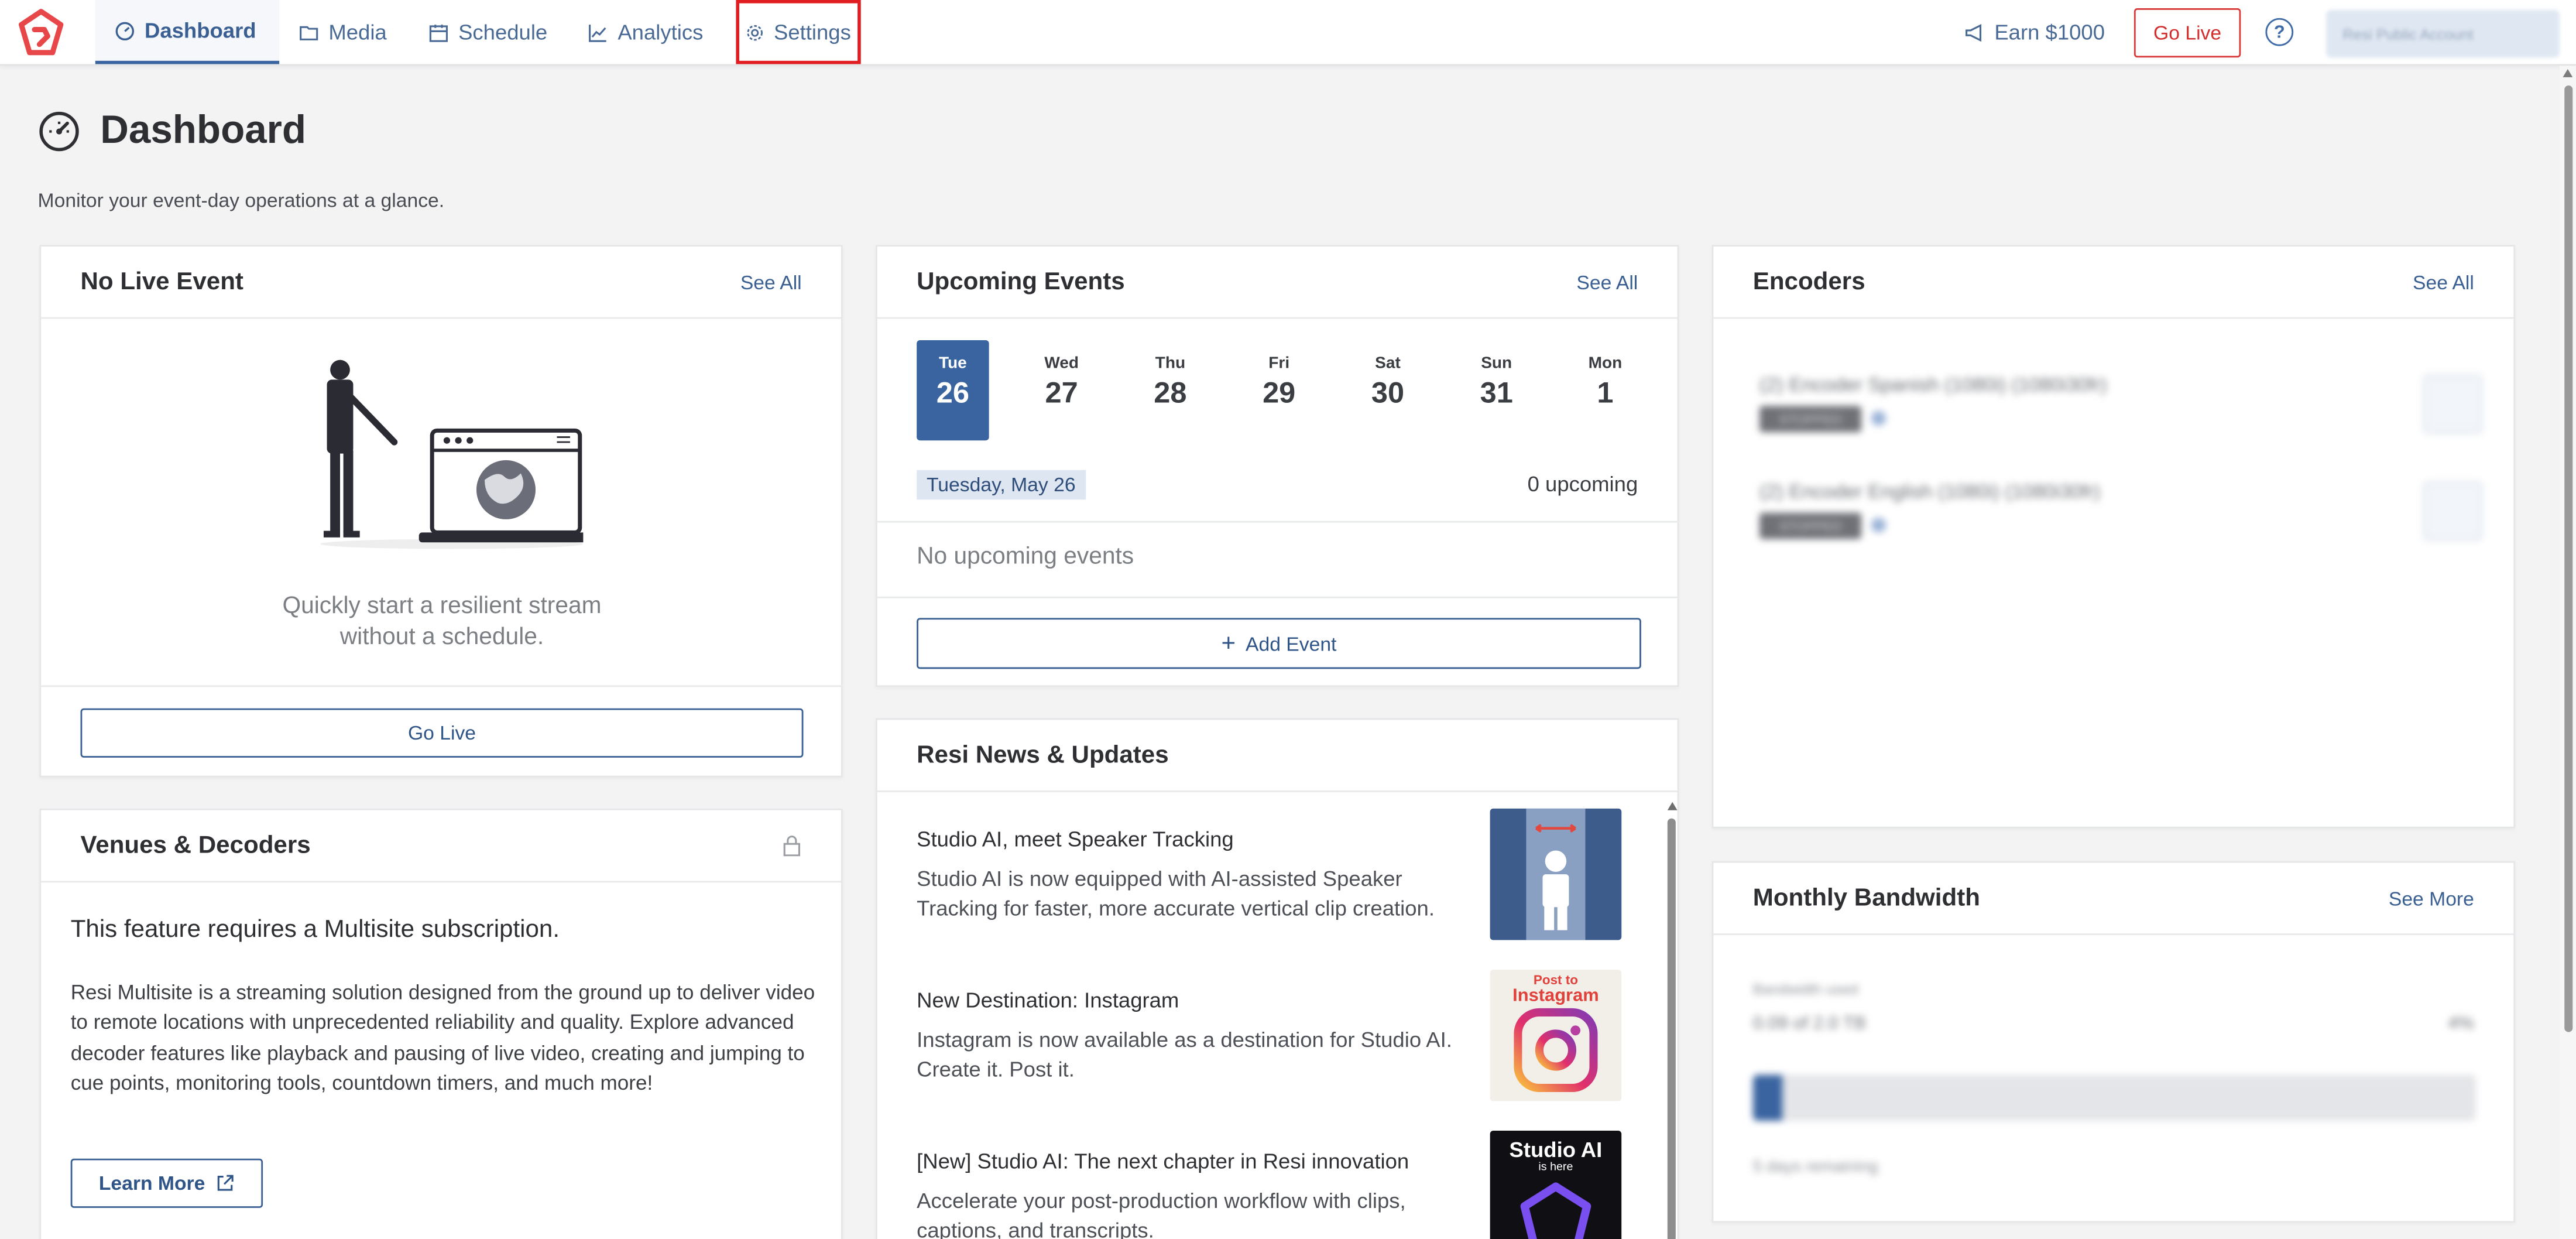 The image size is (2576, 1239). Describe the element at coordinates (151, 1183) in the screenshot. I see `learn-more-label: Learn More` at that location.